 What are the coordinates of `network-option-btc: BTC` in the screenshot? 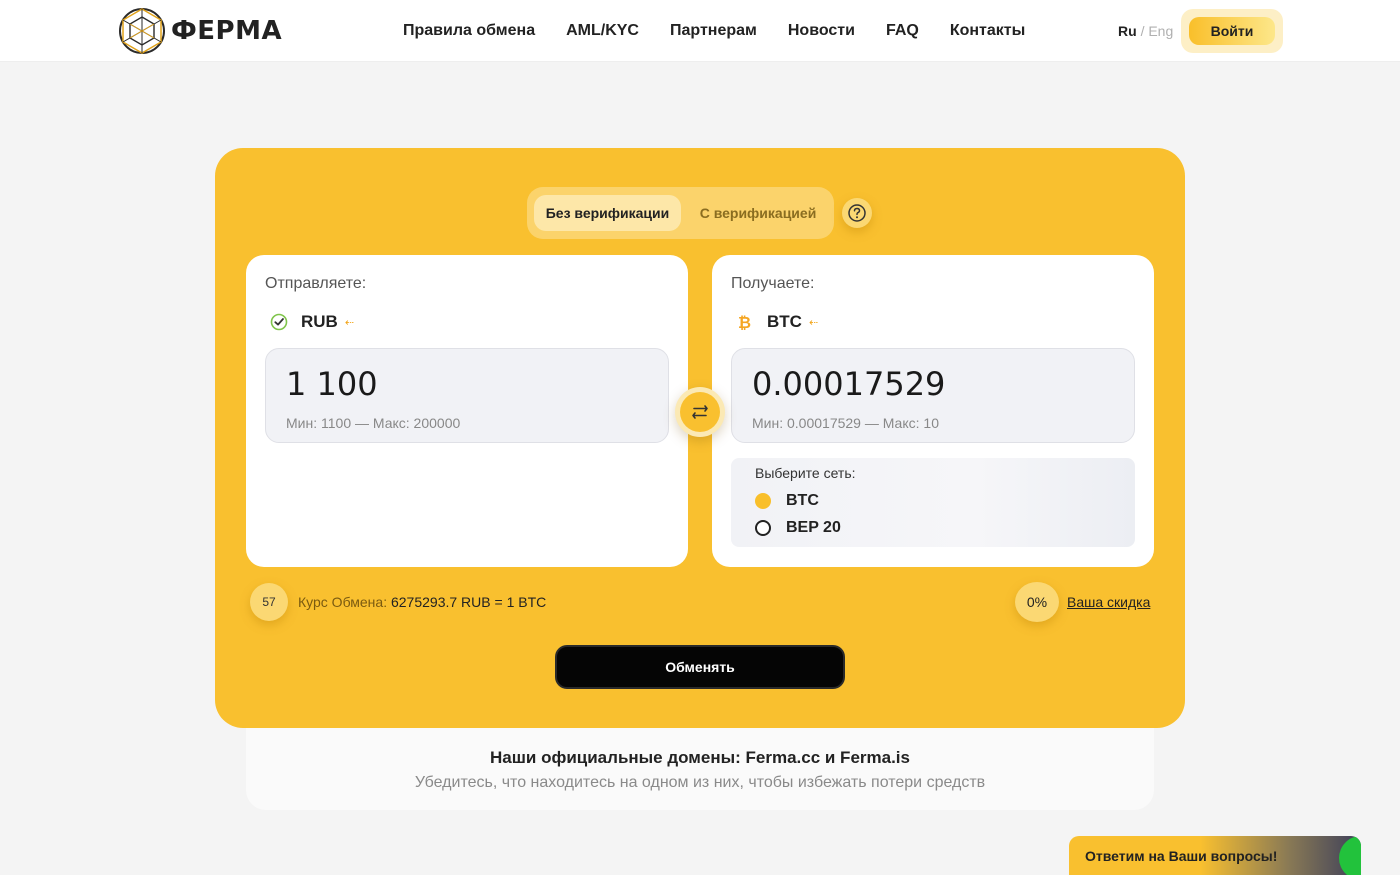 It's located at (787, 501).